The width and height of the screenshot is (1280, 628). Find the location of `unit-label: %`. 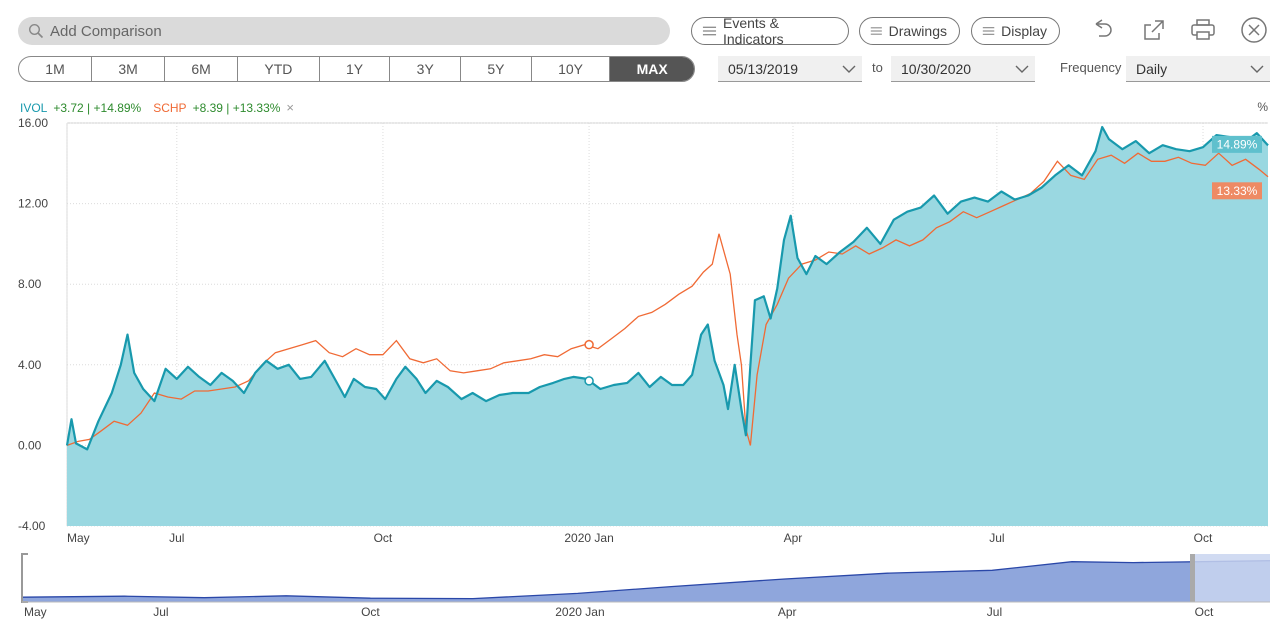

unit-label: % is located at coordinates (1262, 107).